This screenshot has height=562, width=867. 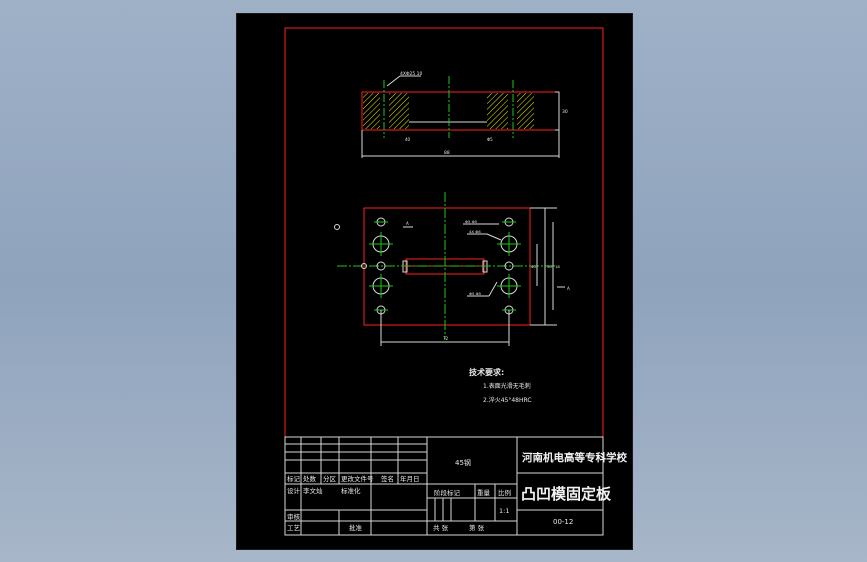 I want to click on hdr-zone: 分区, so click(x=330, y=478).